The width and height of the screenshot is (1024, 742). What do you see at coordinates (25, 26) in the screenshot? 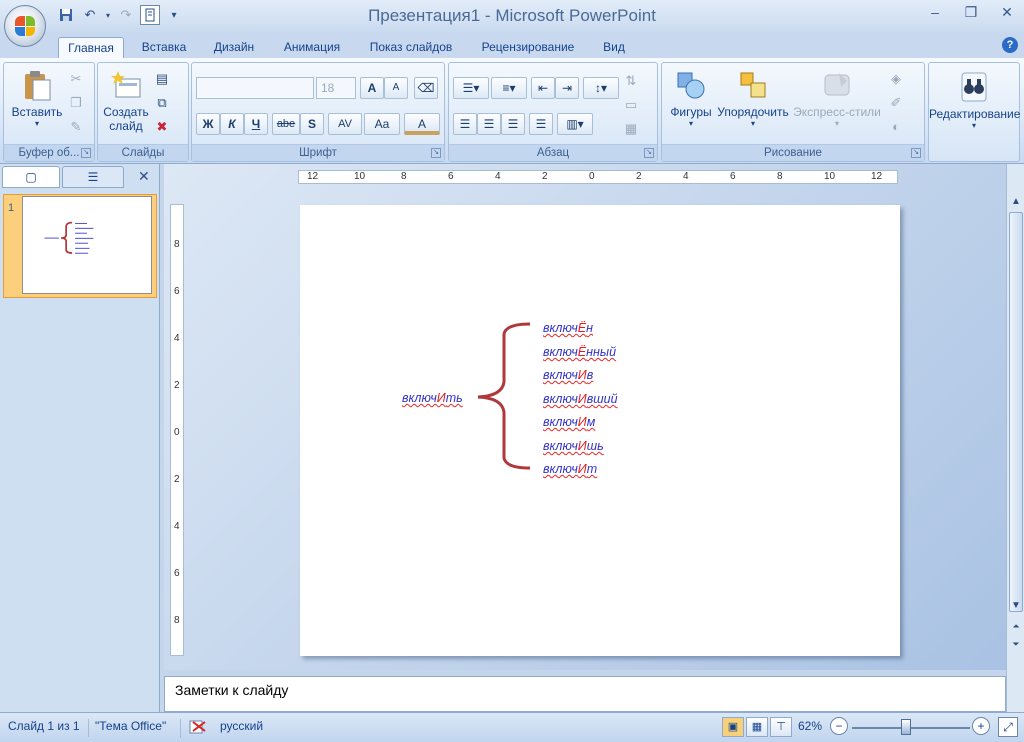
I see `office-button` at bounding box center [25, 26].